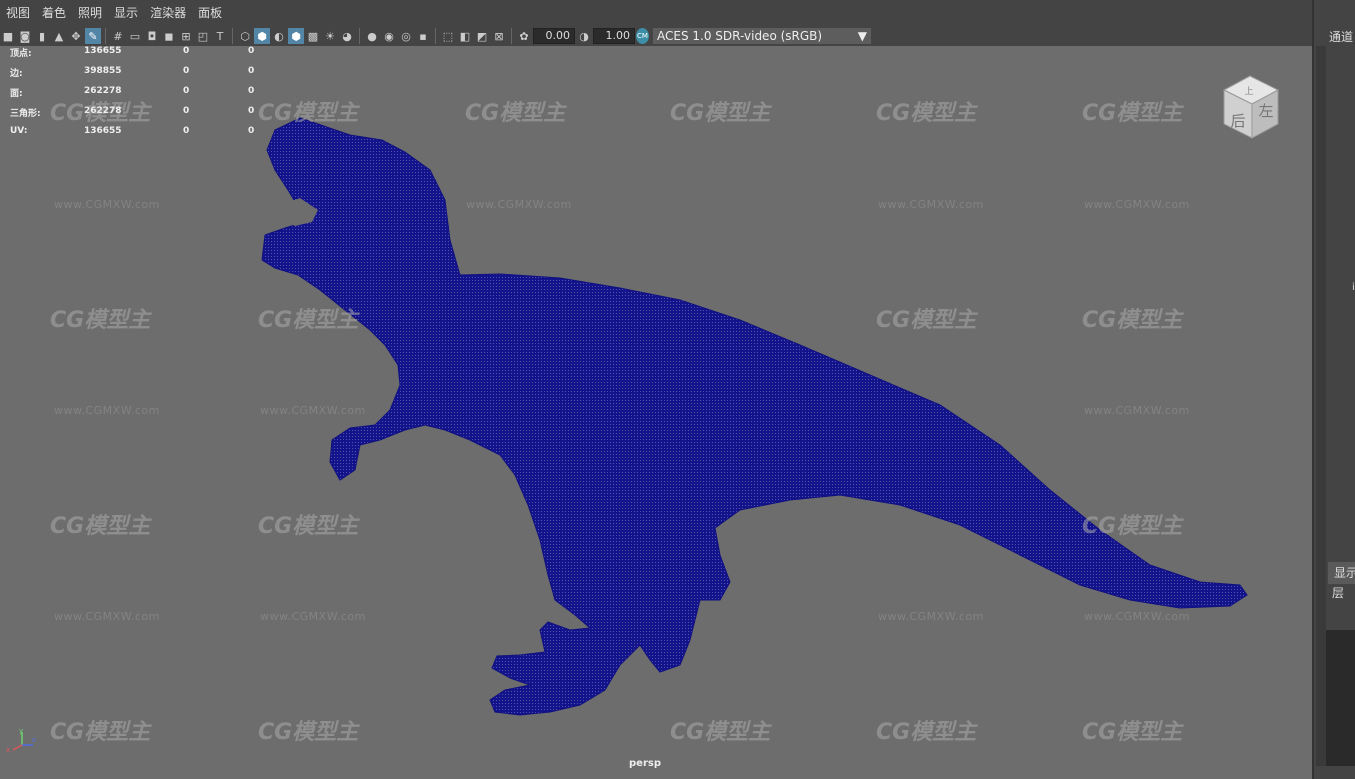  What do you see at coordinates (59, 36) in the screenshot?
I see `image-plane-icon: ▲` at bounding box center [59, 36].